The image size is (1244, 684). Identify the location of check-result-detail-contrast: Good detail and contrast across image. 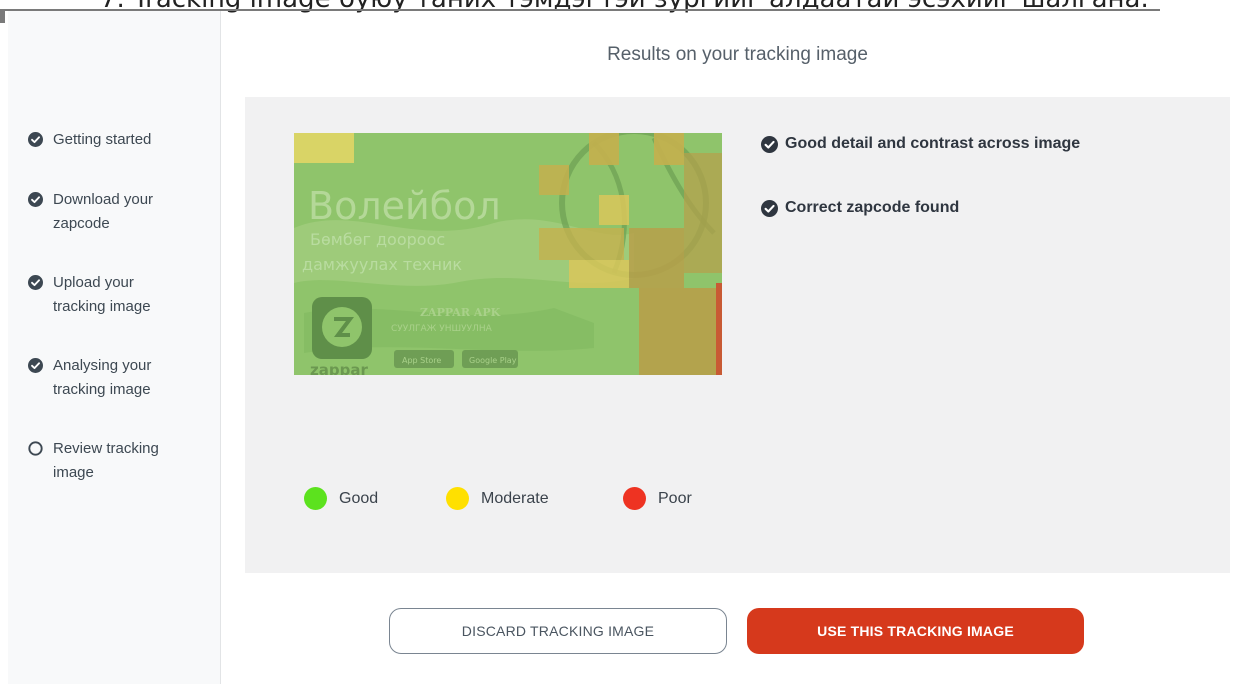
(920, 144).